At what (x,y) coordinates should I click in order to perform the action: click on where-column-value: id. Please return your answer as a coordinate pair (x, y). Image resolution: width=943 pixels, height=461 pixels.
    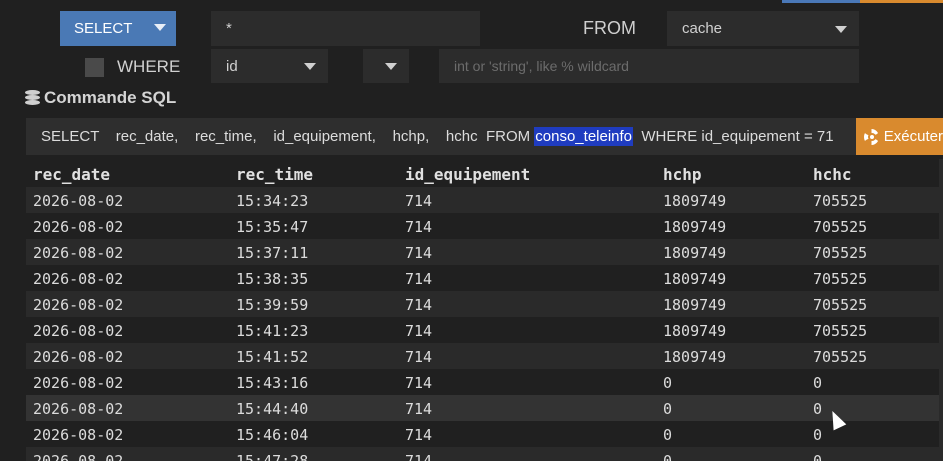
    Looking at the image, I should click on (232, 66).